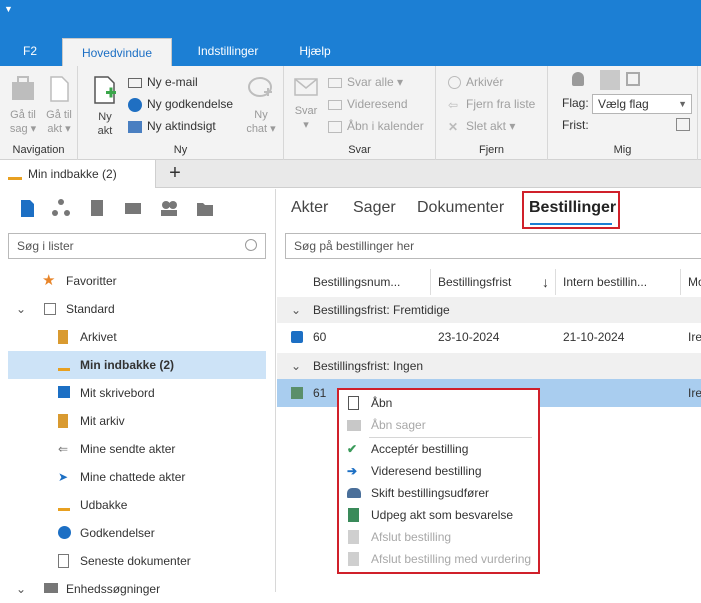 This screenshot has height=603, width=701. What do you see at coordinates (64, 505) in the screenshot?
I see `outbox-icon` at bounding box center [64, 505].